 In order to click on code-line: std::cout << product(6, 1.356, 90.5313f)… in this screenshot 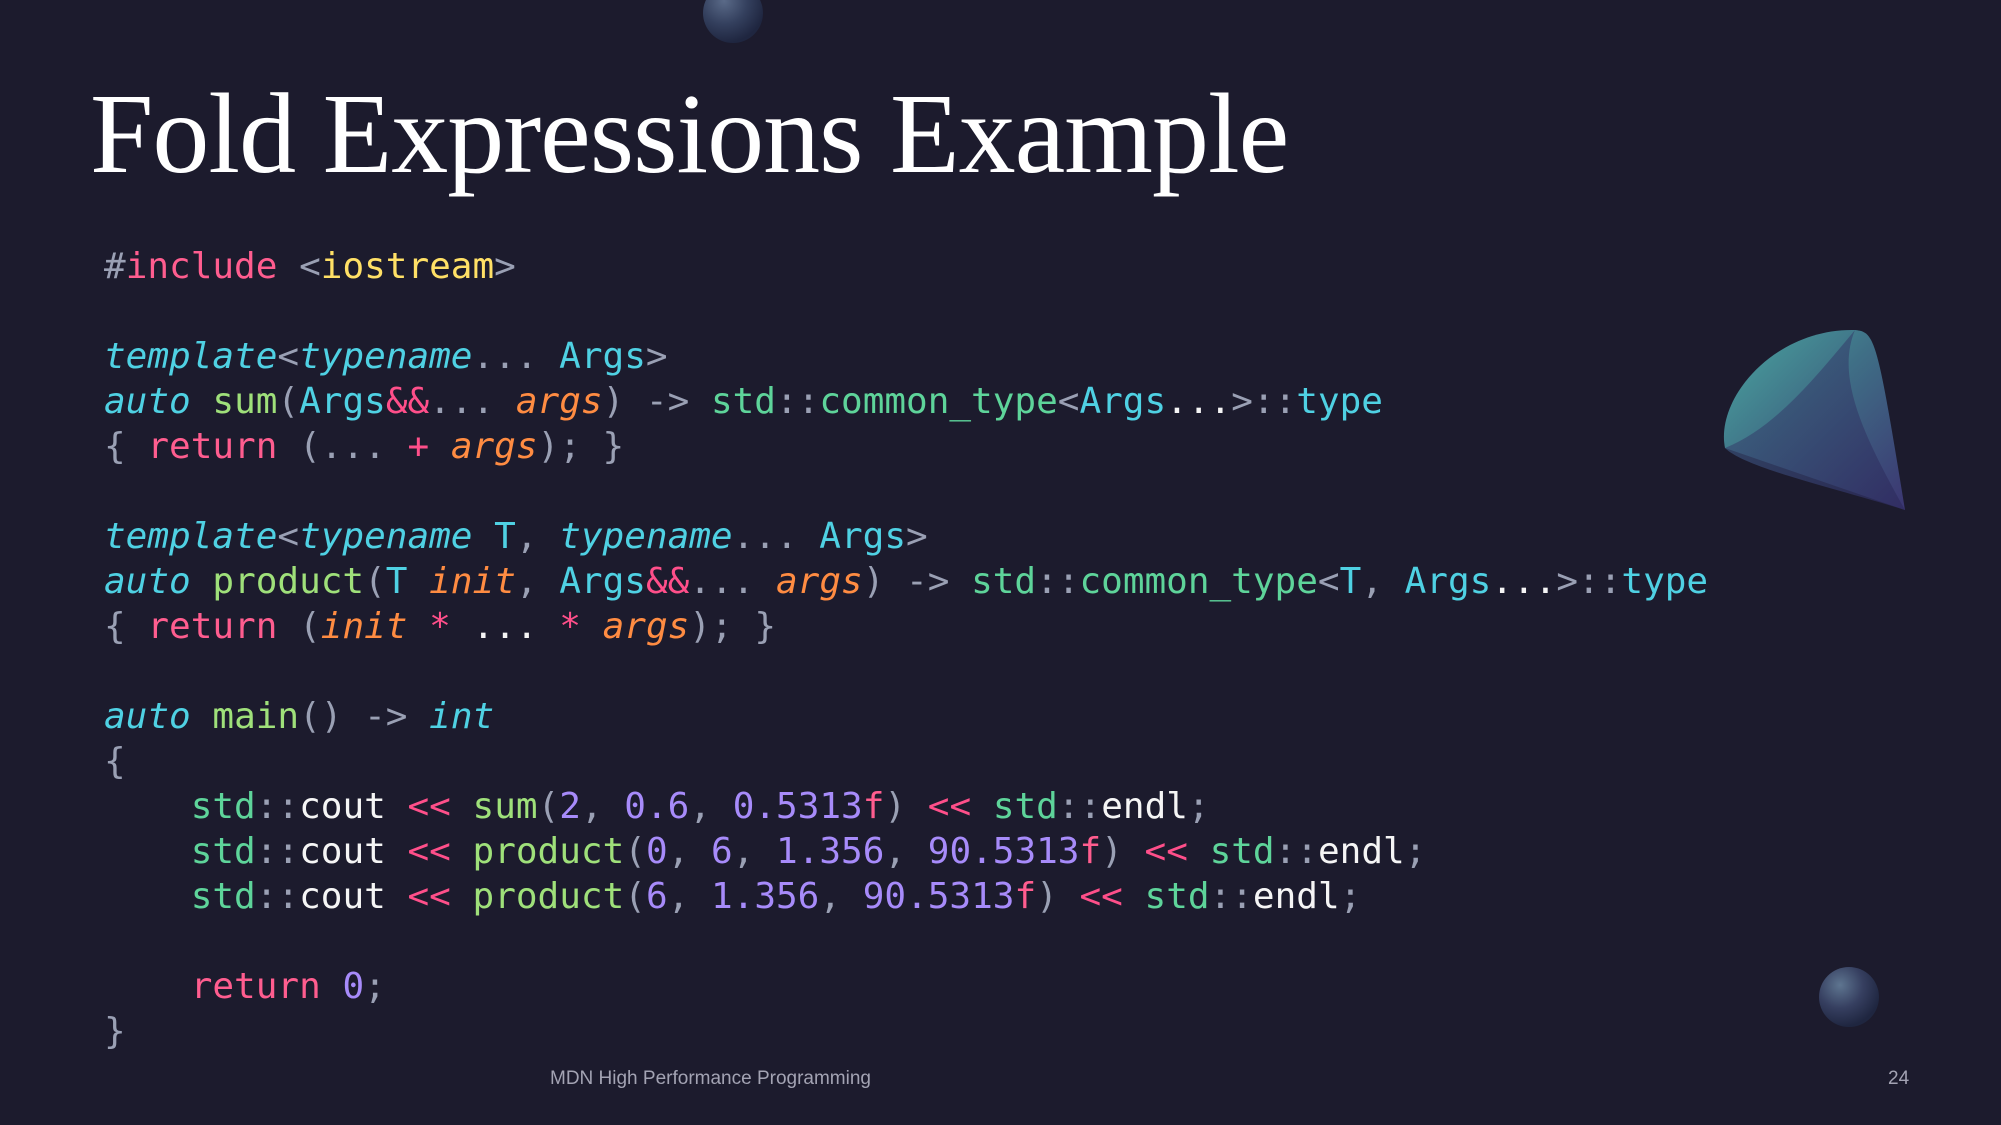, I will do `click(776, 896)`.